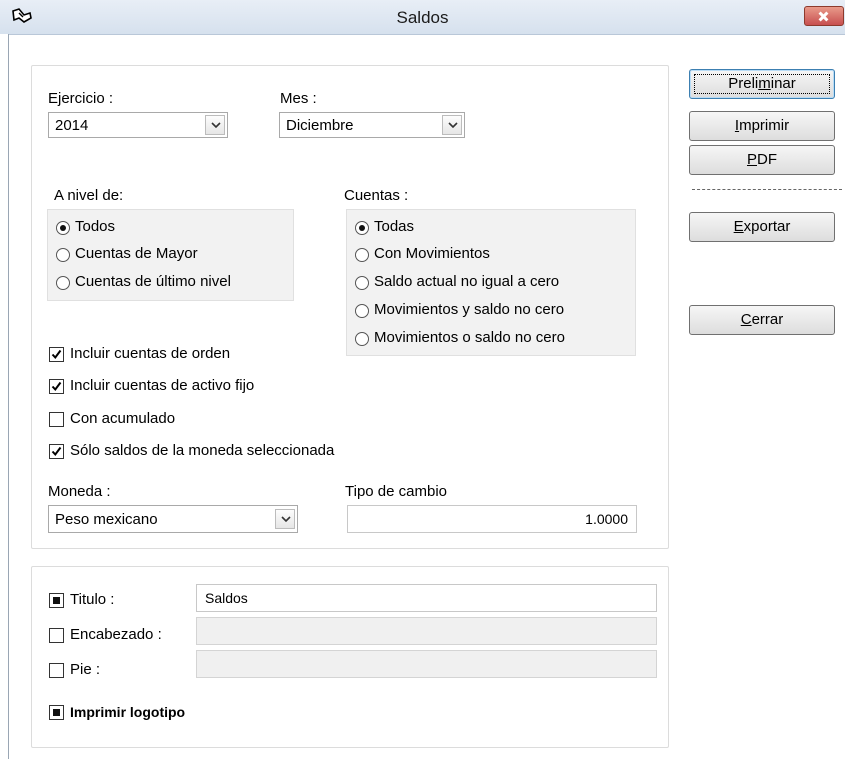 This screenshot has width=845, height=759. What do you see at coordinates (469, 337) in the screenshot?
I see `radio-label: Movimientos o saldo no cero` at bounding box center [469, 337].